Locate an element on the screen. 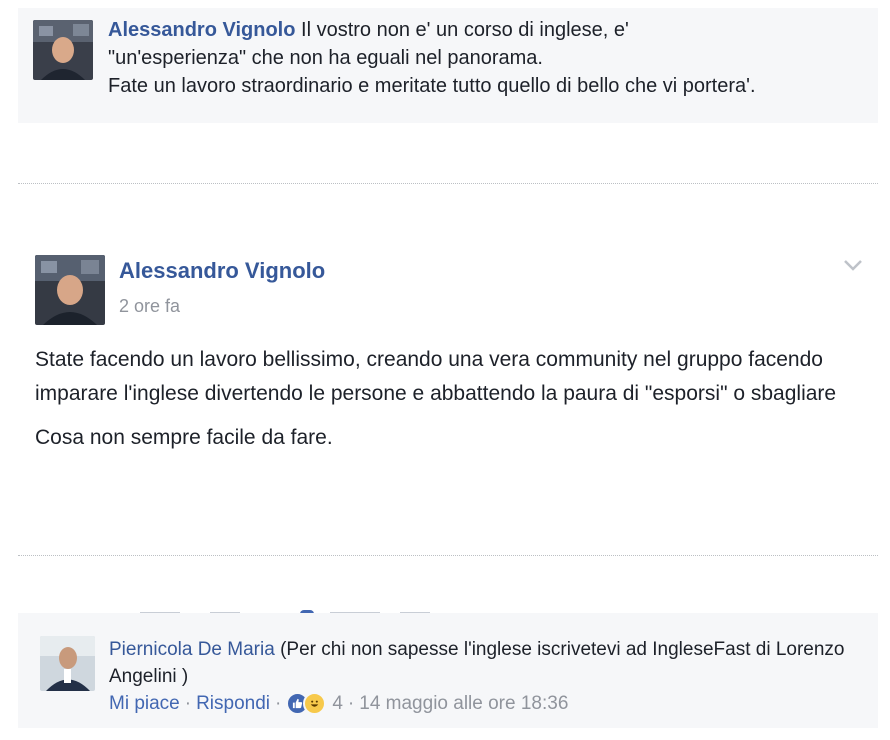 The image size is (890, 740). clipped-content is located at coordinates (290, 609).